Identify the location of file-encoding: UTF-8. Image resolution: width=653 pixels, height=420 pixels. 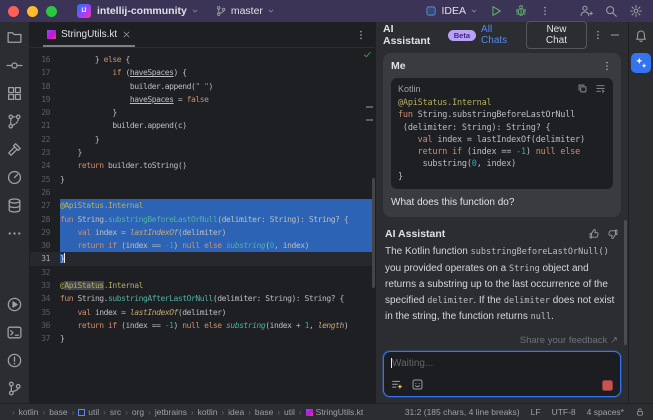
(564, 412).